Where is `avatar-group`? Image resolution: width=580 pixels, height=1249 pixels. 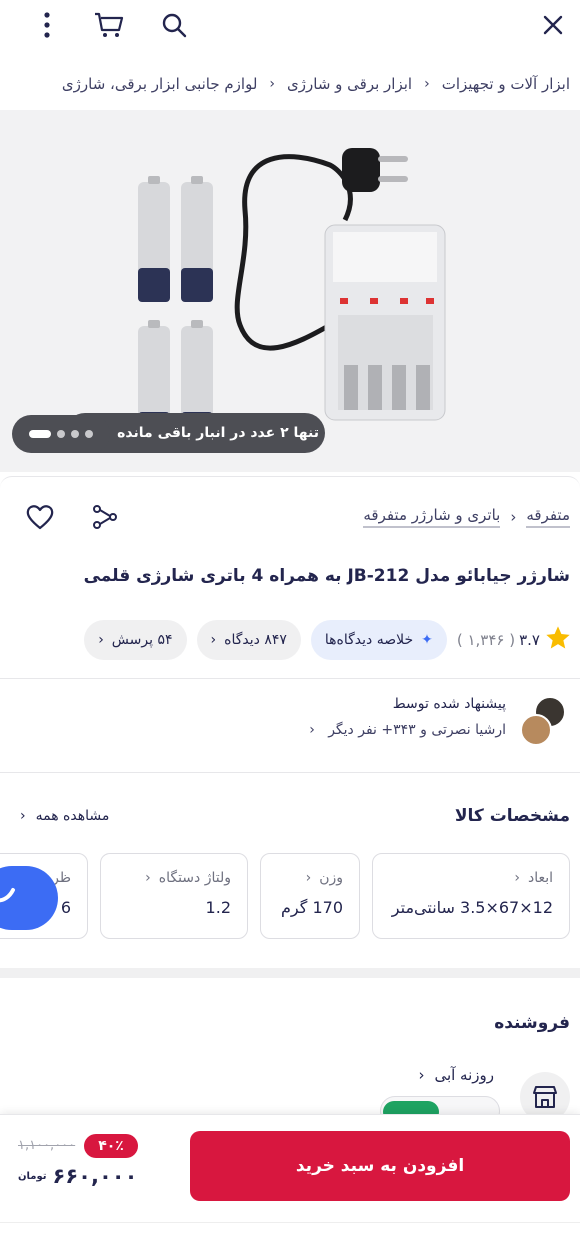 avatar-group is located at coordinates (542, 721).